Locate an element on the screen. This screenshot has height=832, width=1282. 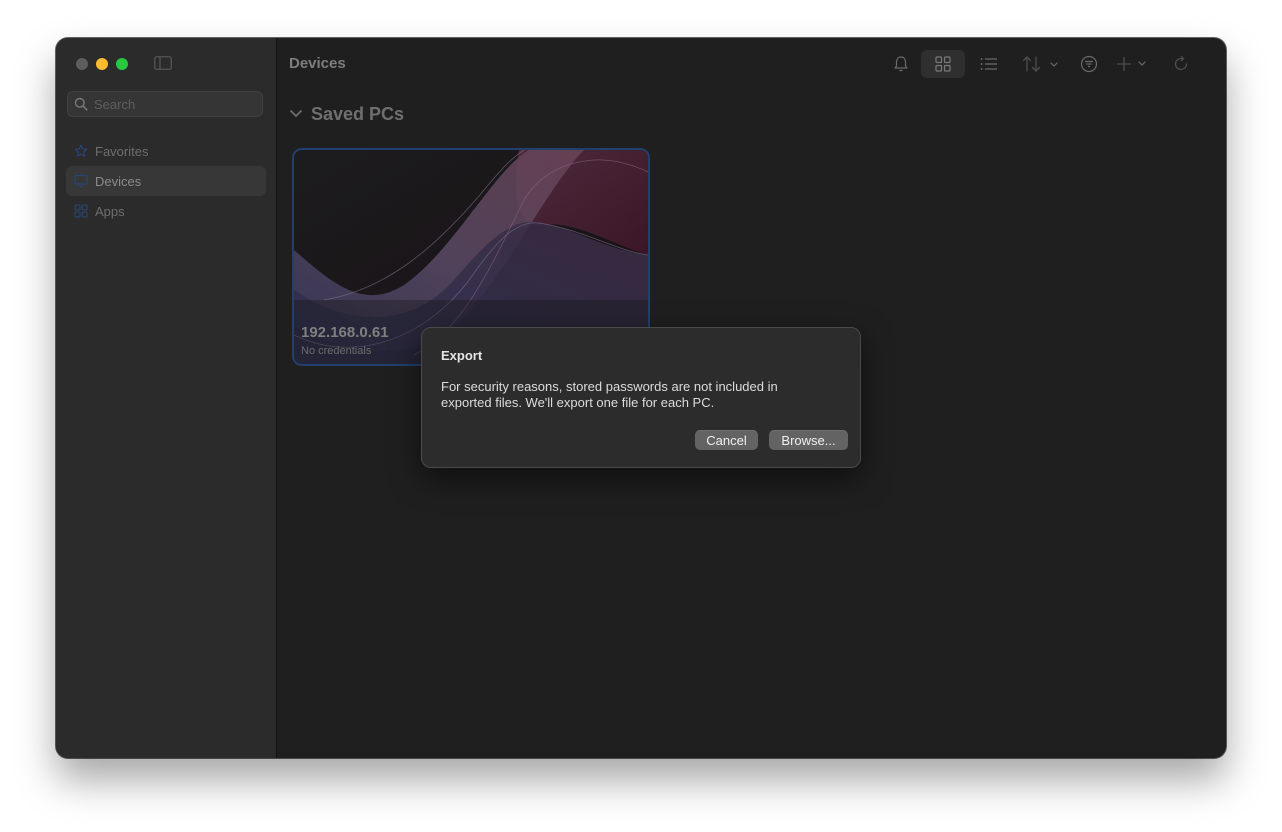
list-view-icon is located at coordinates (989, 64).